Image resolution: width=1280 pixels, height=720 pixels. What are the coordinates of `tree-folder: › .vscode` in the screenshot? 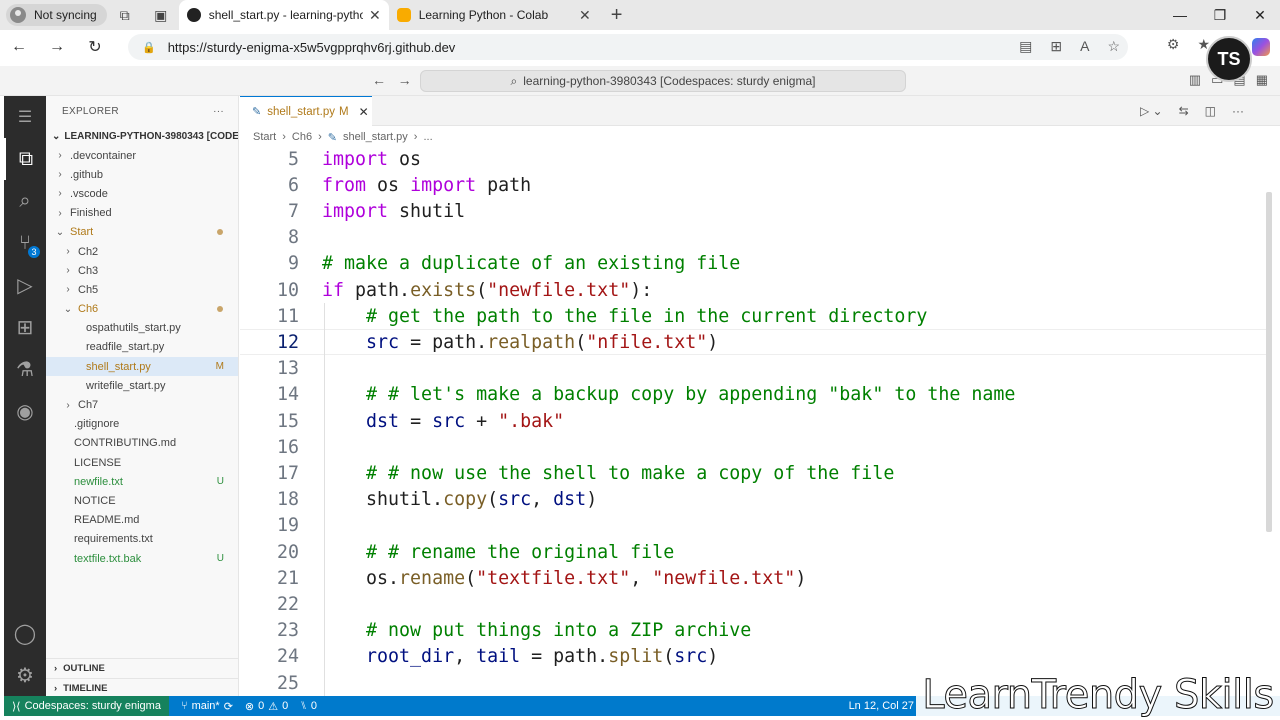 It's located at (142, 193).